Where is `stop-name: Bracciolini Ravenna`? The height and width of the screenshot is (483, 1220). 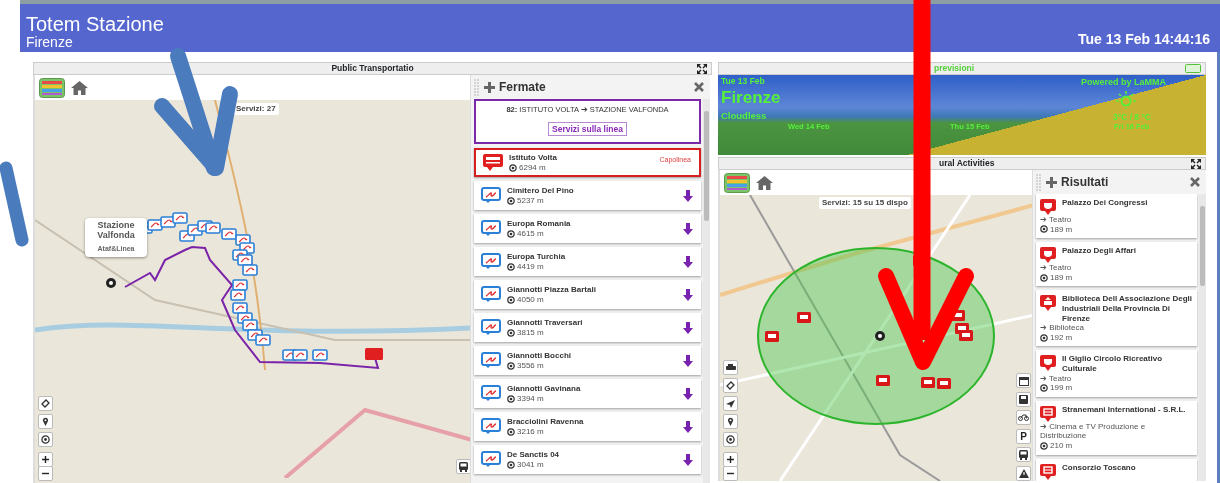 stop-name: Bracciolini Ravenna is located at coordinates (546, 422).